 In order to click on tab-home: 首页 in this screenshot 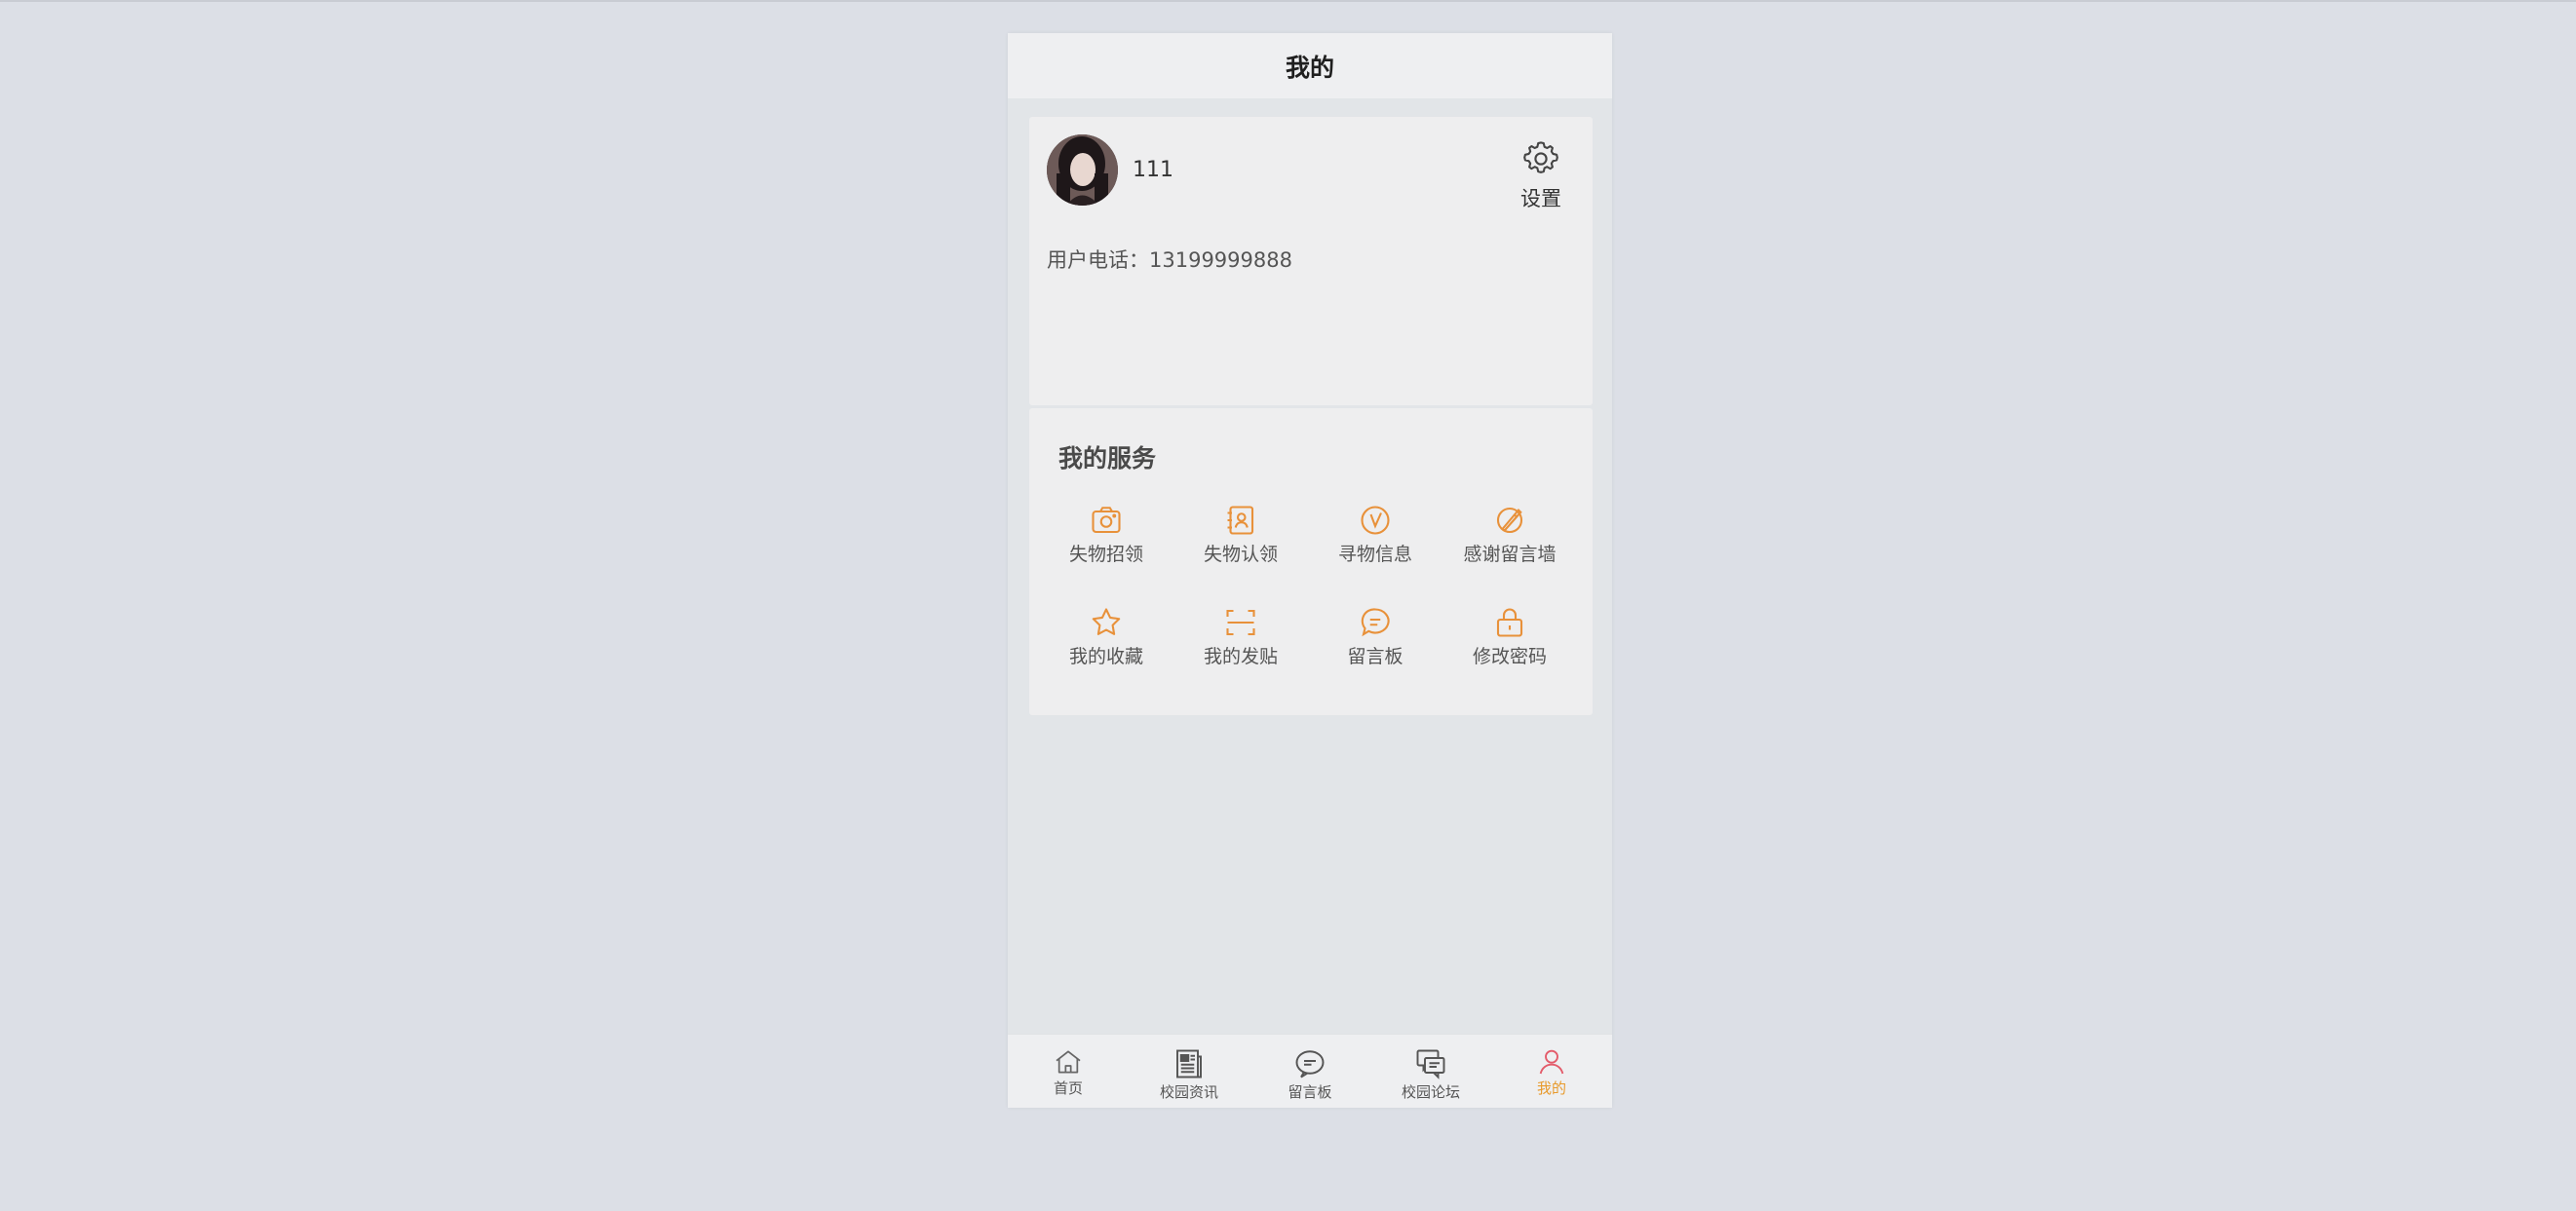, I will do `click(1068, 1072)`.